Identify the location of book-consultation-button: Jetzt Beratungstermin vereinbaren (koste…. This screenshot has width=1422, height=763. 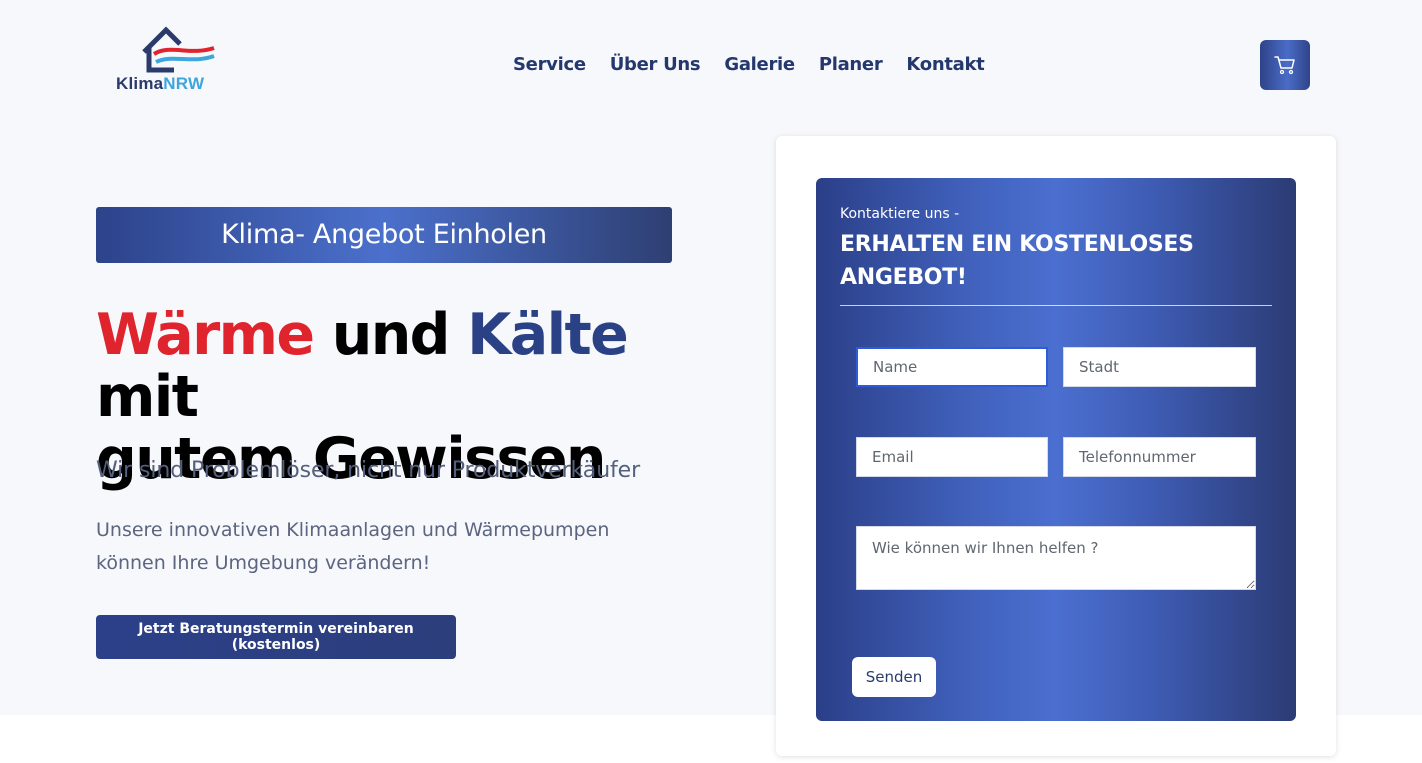
(276, 637).